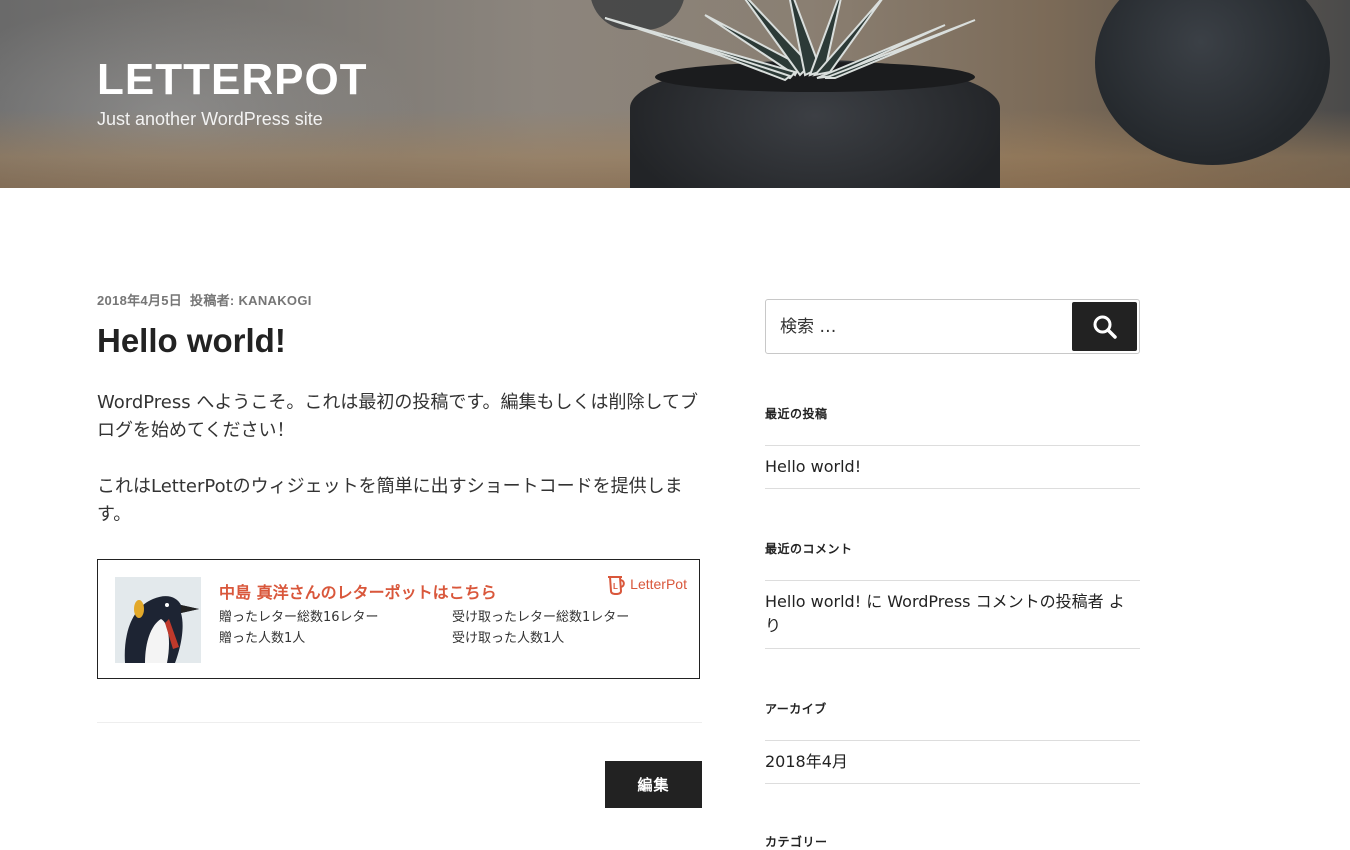 Image resolution: width=1350 pixels, height=850 pixels. I want to click on author-link: KANAKOGI, so click(274, 300).